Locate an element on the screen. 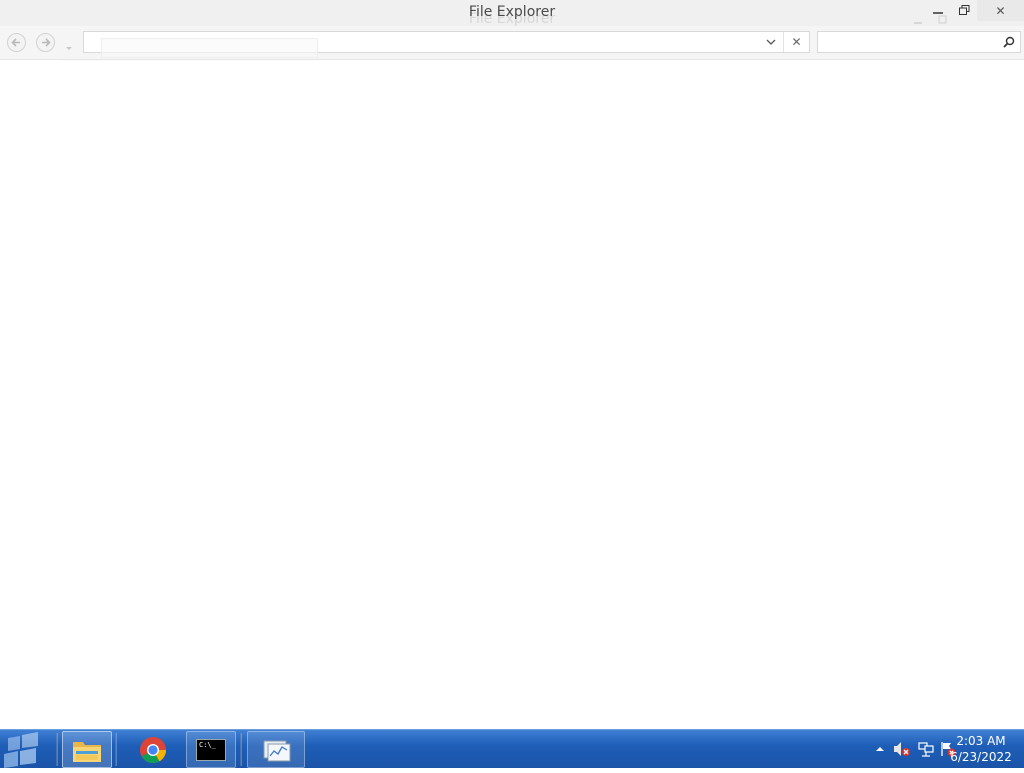 Image resolution: width=1024 pixels, height=773 pixels. back-button is located at coordinates (16, 42).